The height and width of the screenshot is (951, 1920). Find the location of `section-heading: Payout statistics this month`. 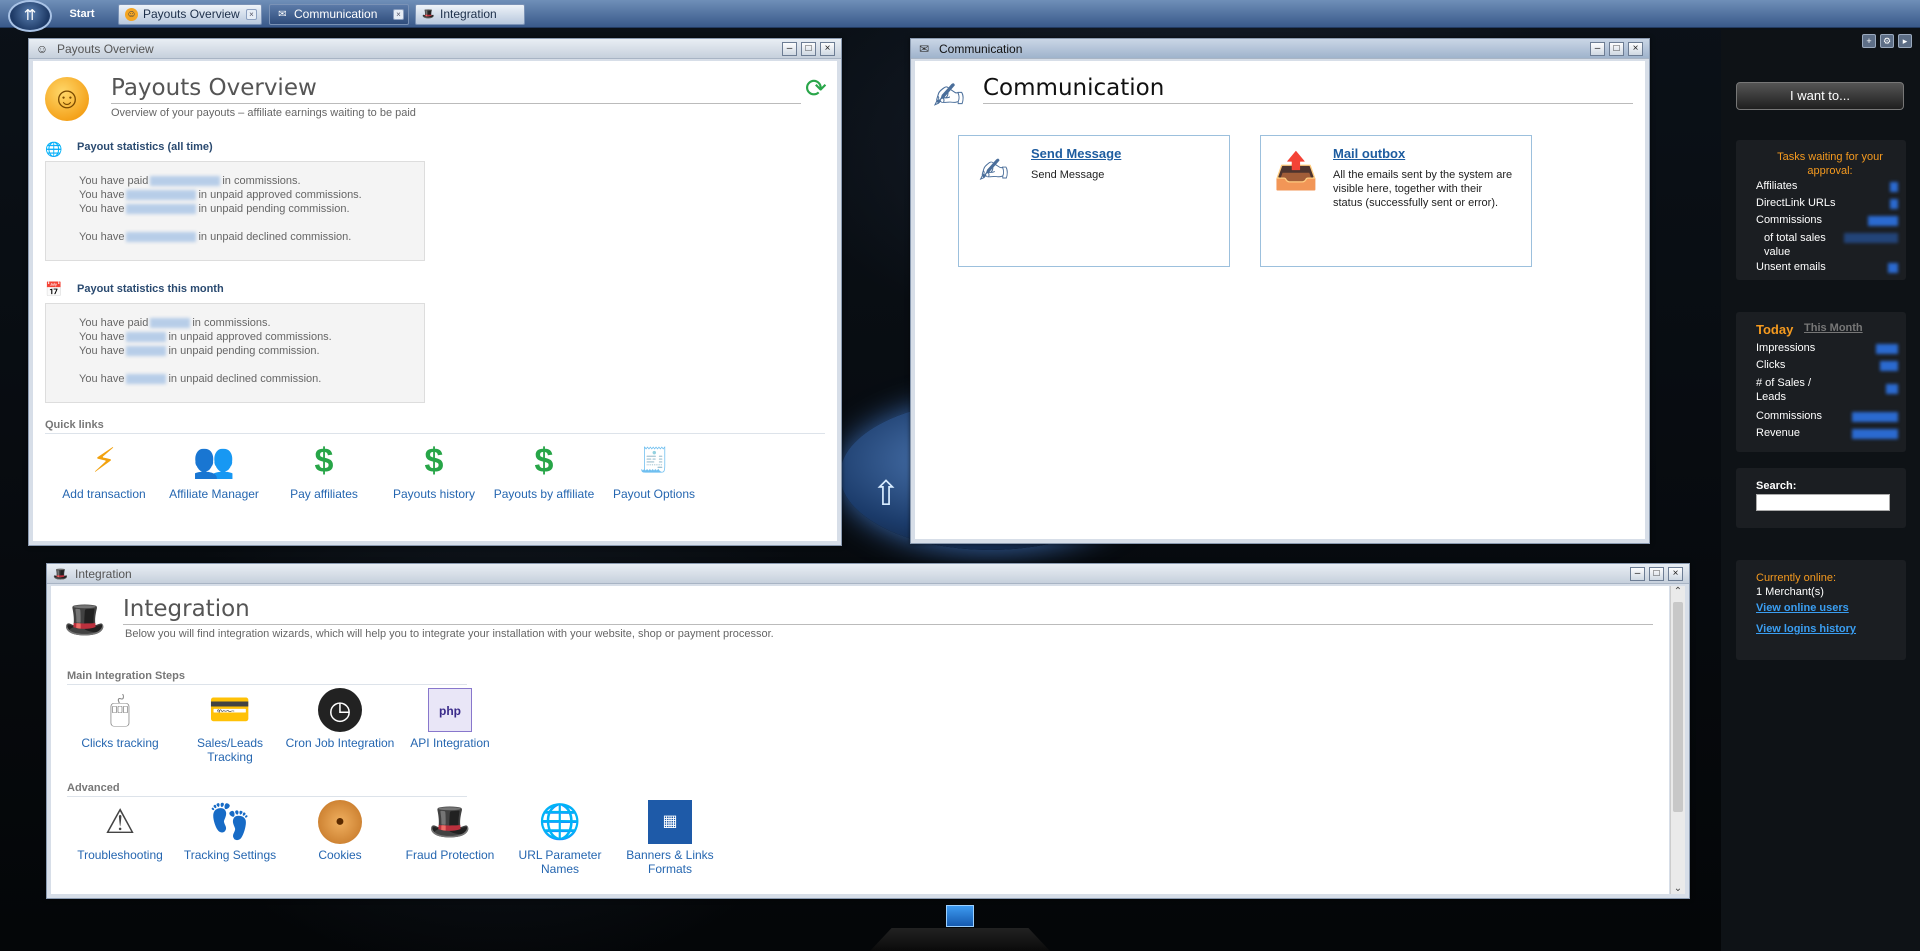

section-heading: Payout statistics this month is located at coordinates (150, 289).